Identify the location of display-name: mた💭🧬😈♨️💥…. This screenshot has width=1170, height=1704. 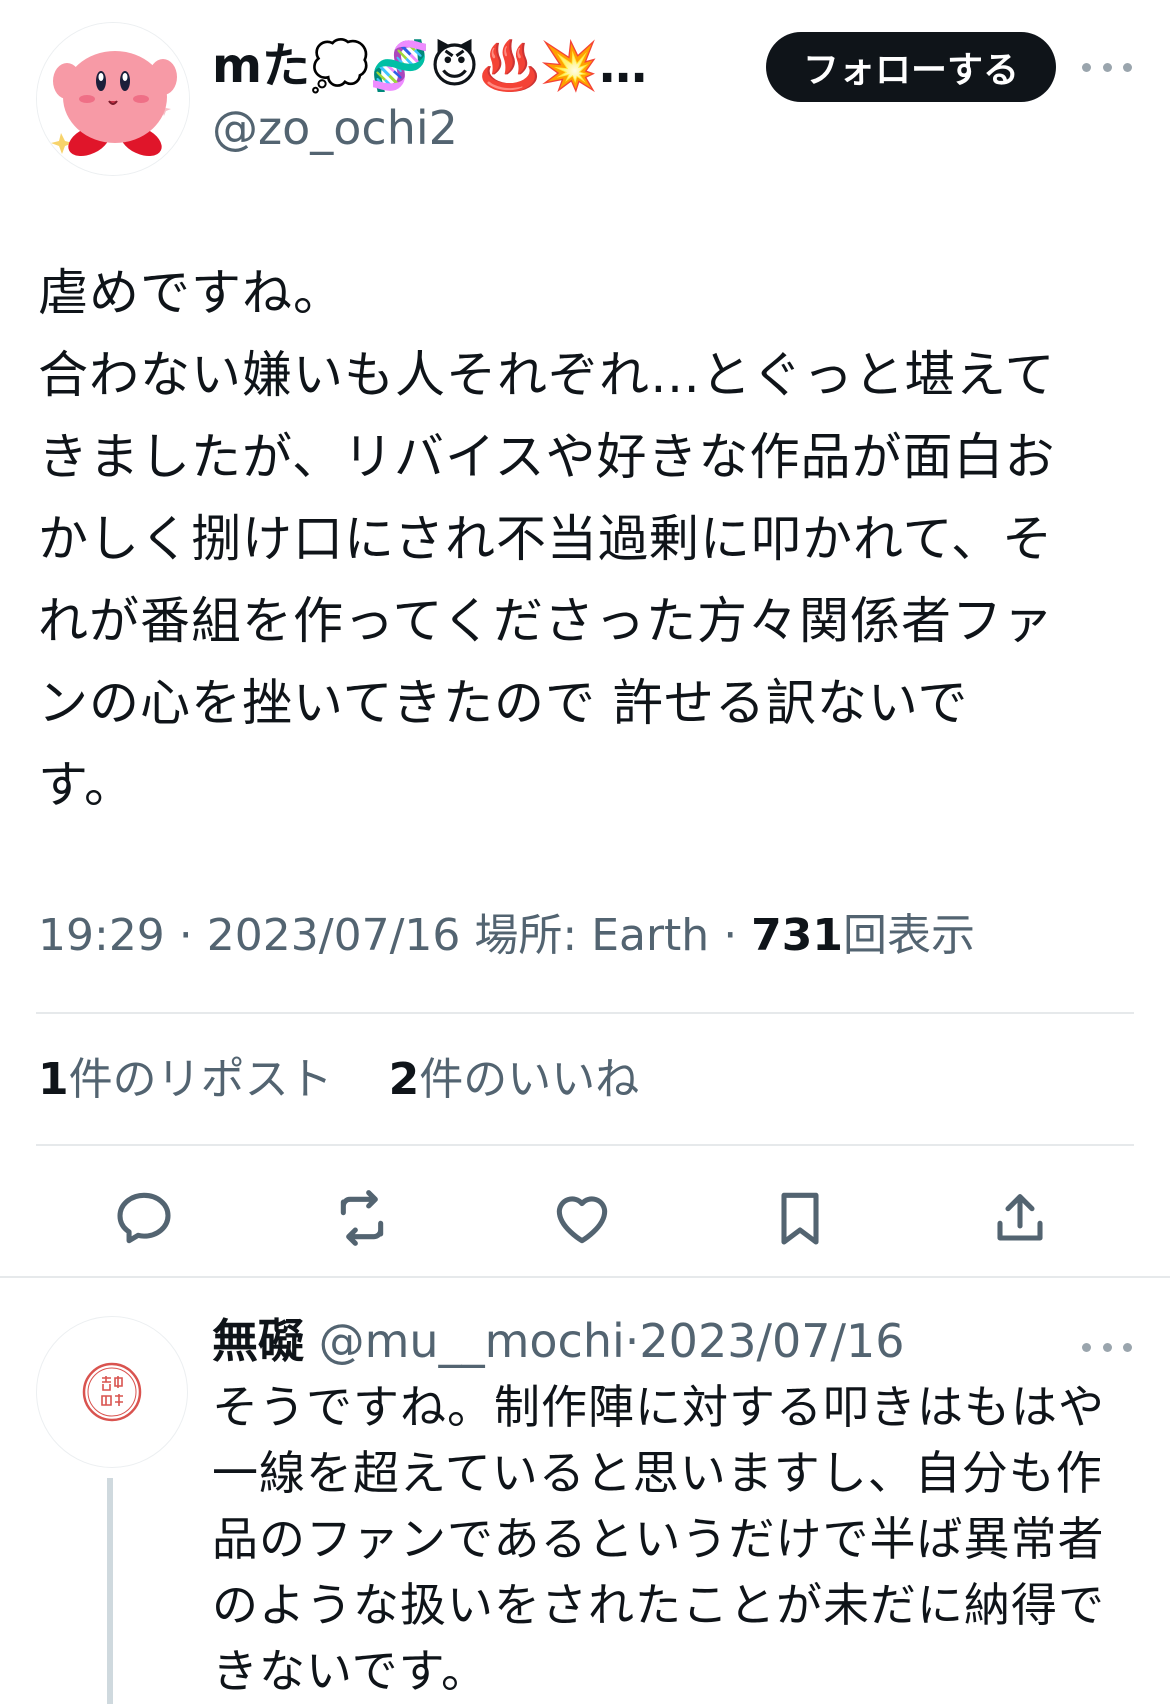
(429, 66).